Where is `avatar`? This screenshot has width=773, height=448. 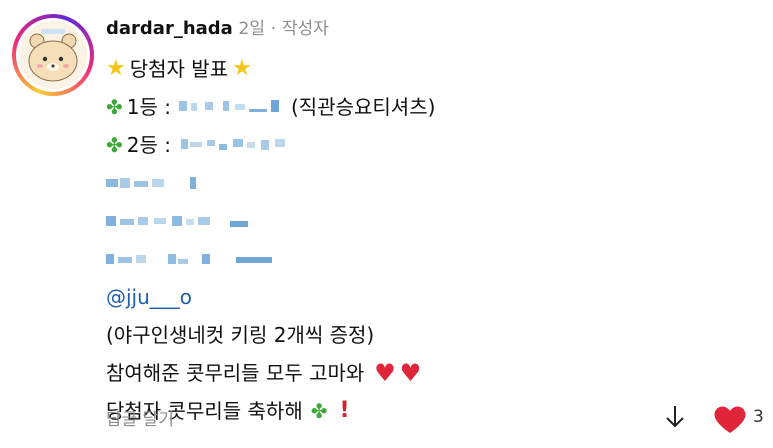 avatar is located at coordinates (53, 55).